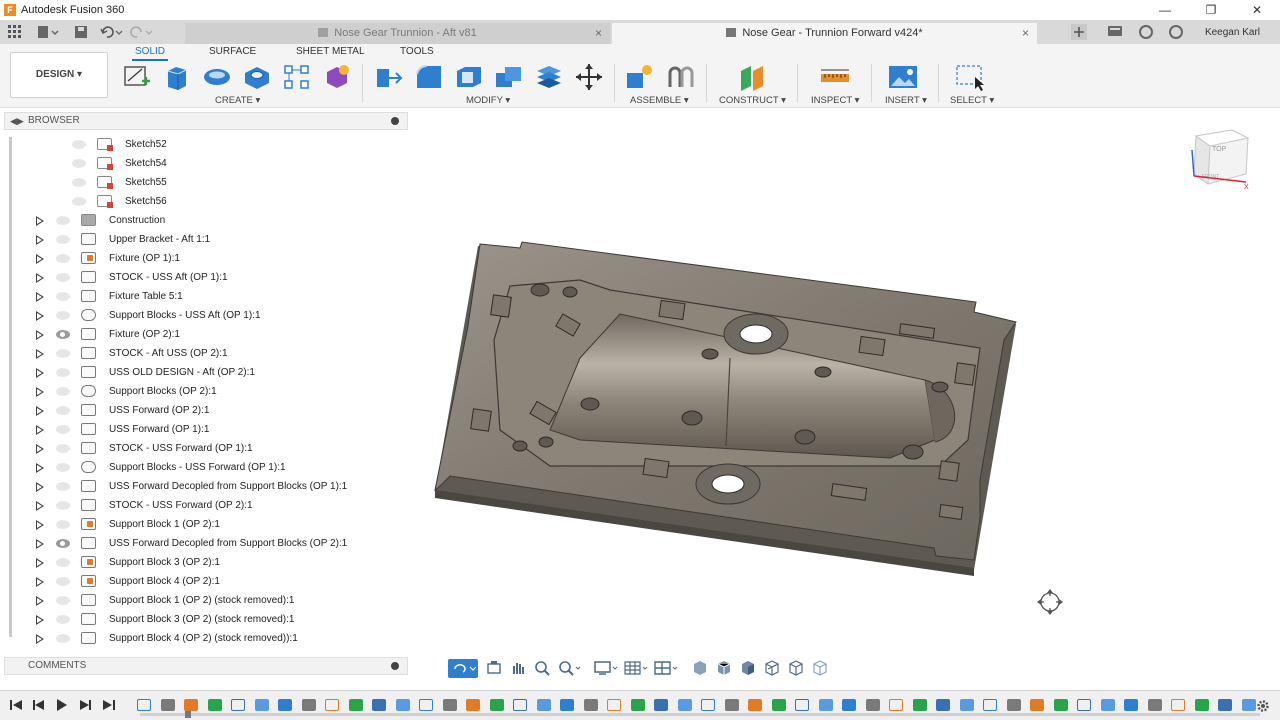 The image size is (1280, 720). What do you see at coordinates (17, 121) in the screenshot?
I see `collapse-arrows-icon: ◀▶` at bounding box center [17, 121].